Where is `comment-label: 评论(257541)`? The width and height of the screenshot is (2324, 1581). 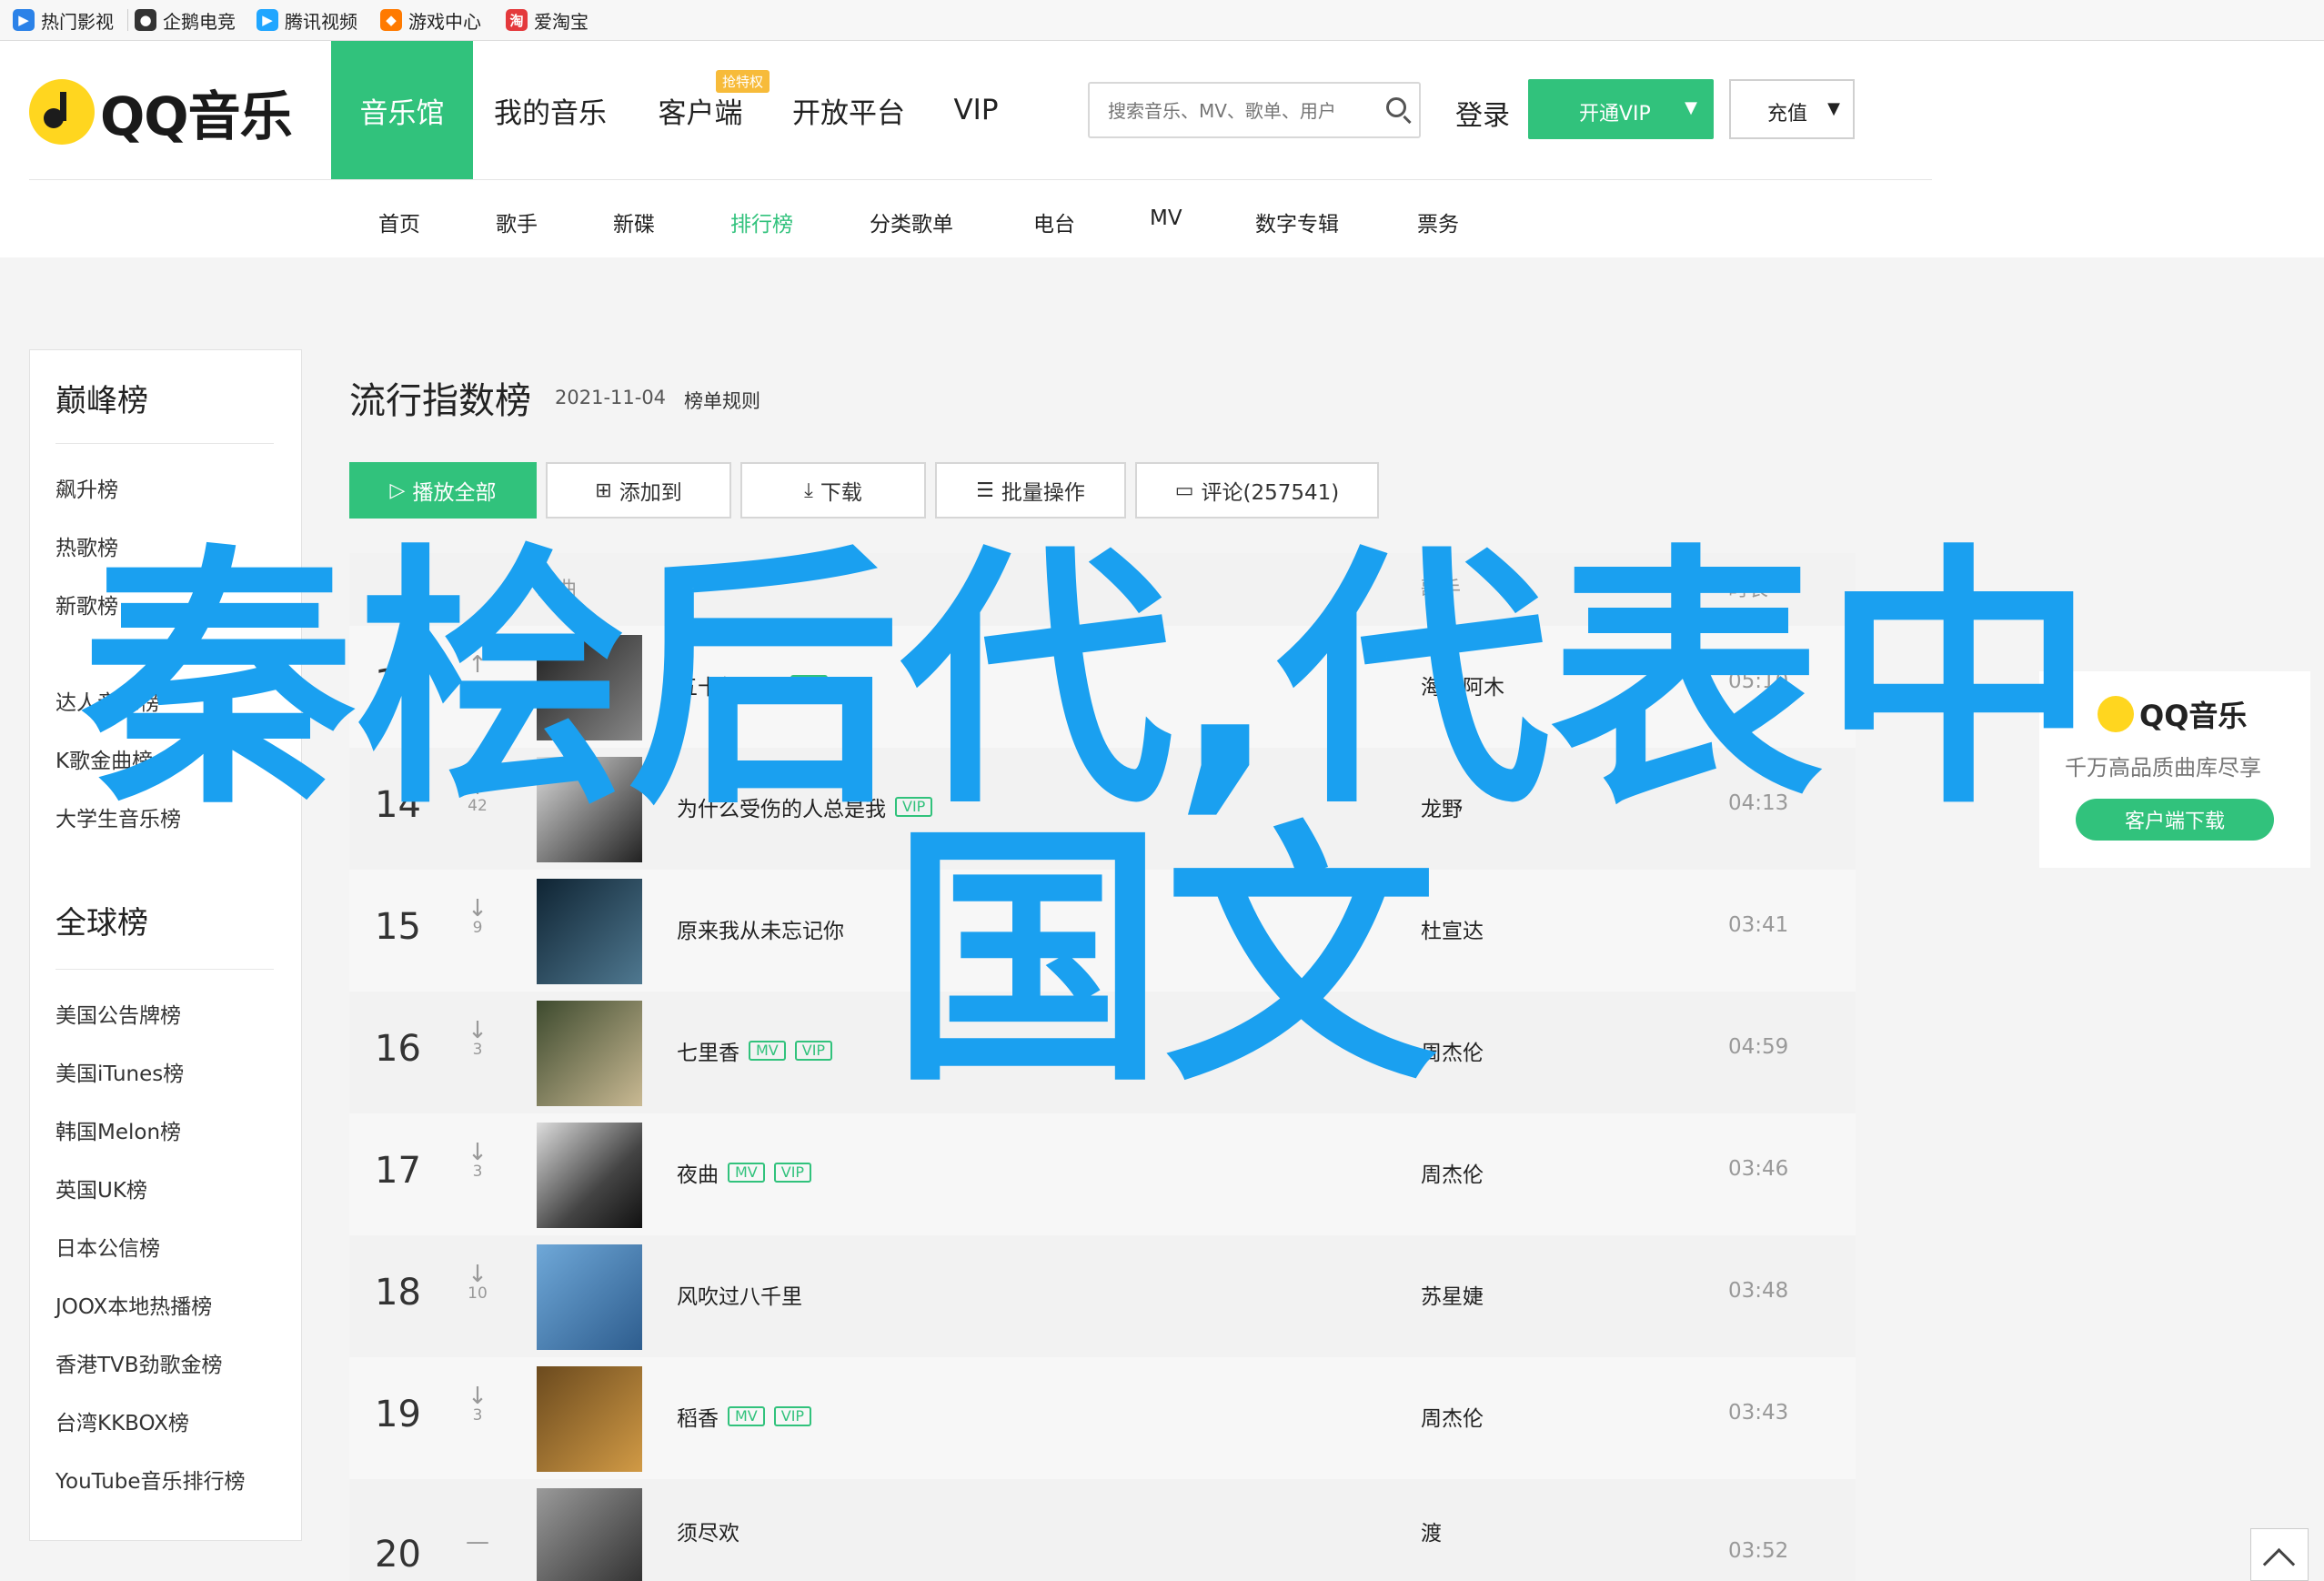 comment-label: 评论(257541) is located at coordinates (1270, 493).